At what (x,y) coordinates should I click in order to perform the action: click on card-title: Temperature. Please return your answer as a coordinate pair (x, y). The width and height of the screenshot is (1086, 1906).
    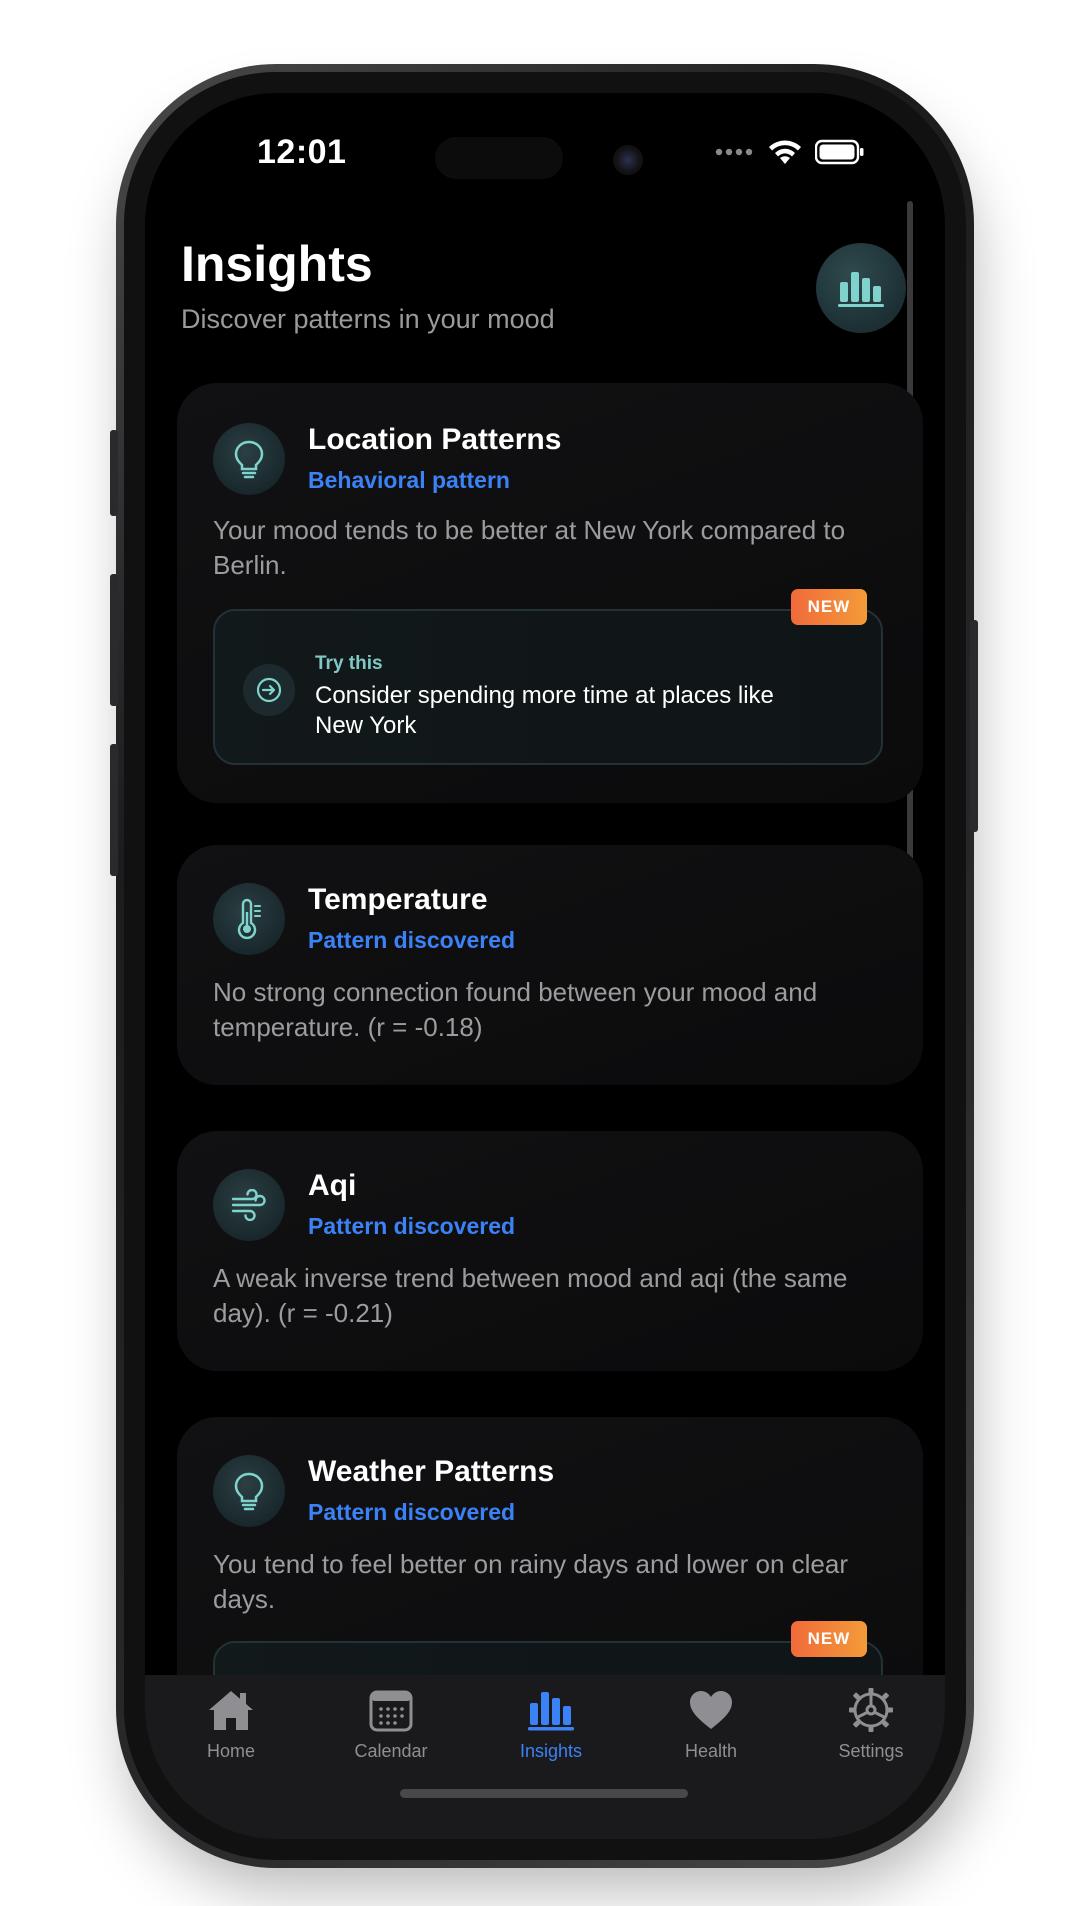
    Looking at the image, I should click on (398, 899).